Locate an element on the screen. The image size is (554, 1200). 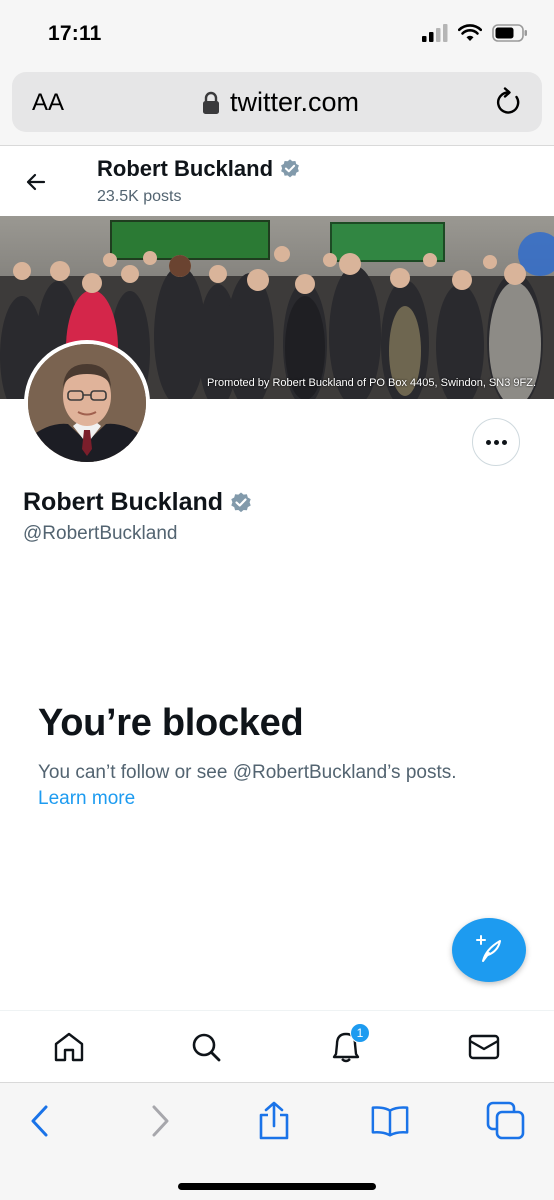
blocked-title: You’re blocked is located at coordinates (171, 723).